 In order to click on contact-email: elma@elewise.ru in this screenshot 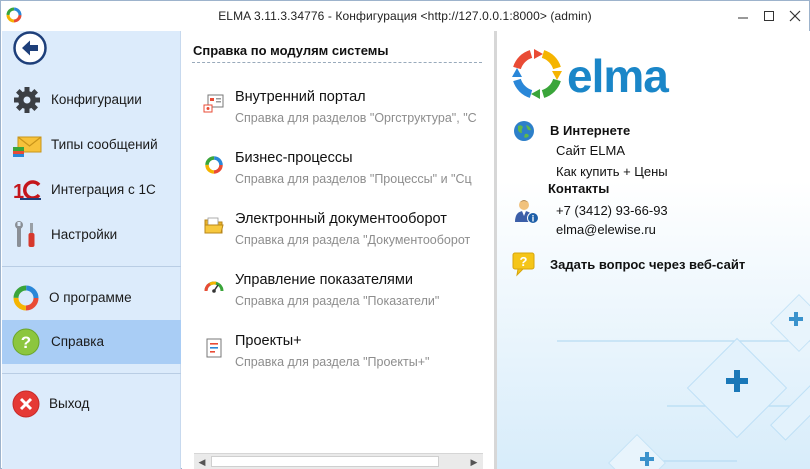, I will do `click(606, 229)`.